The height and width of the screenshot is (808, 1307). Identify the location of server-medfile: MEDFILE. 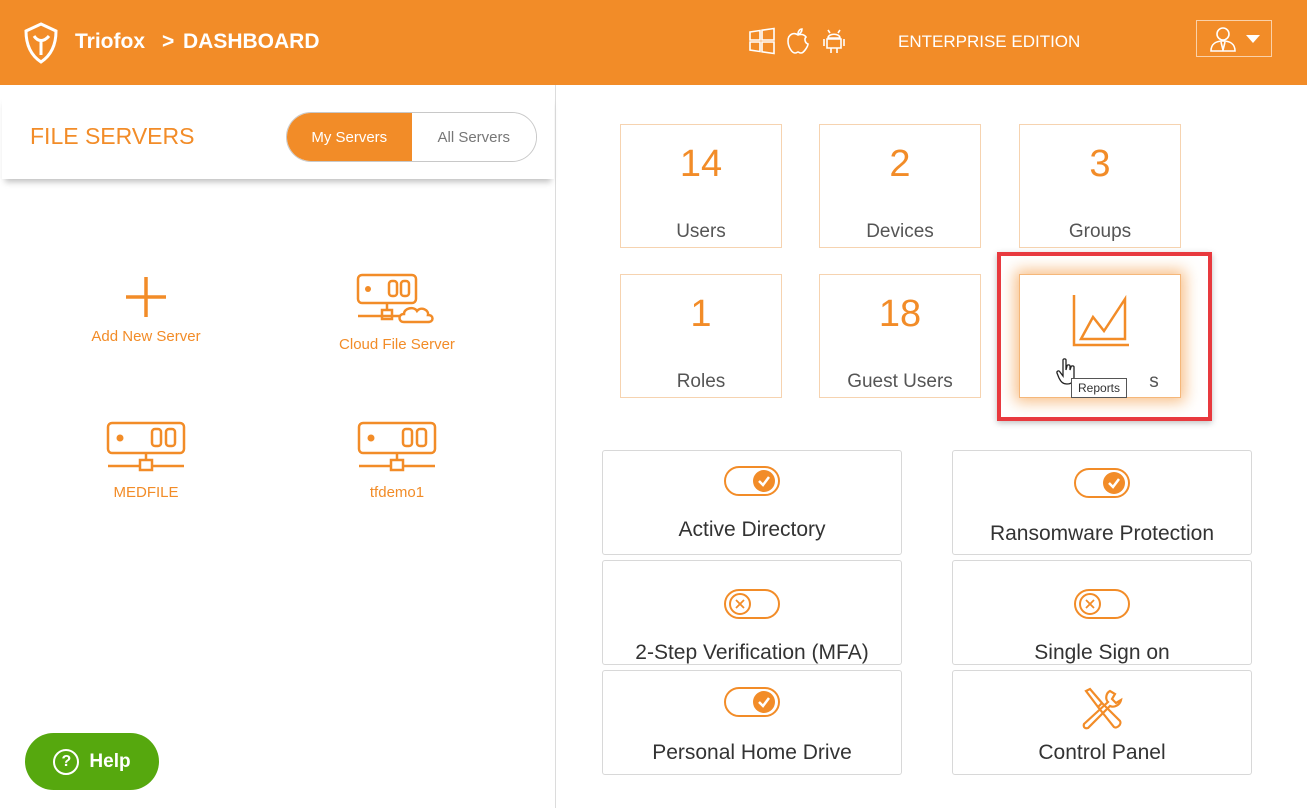
(146, 460).